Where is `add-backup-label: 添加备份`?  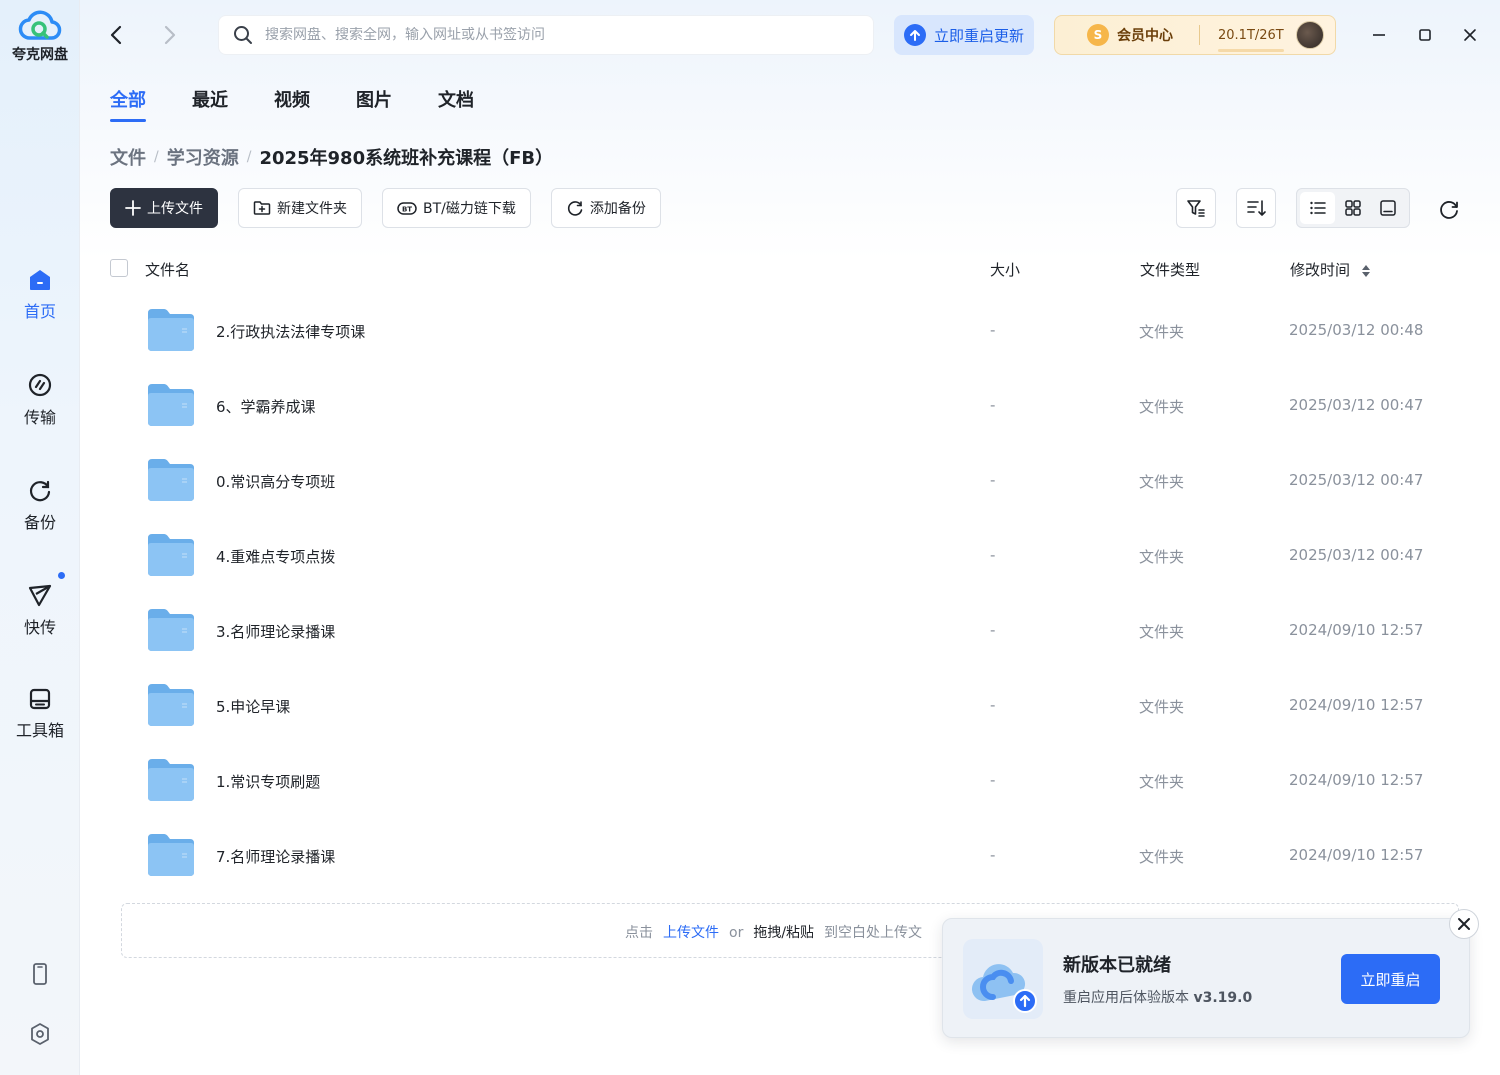
add-backup-label: 添加备份 is located at coordinates (617, 209).